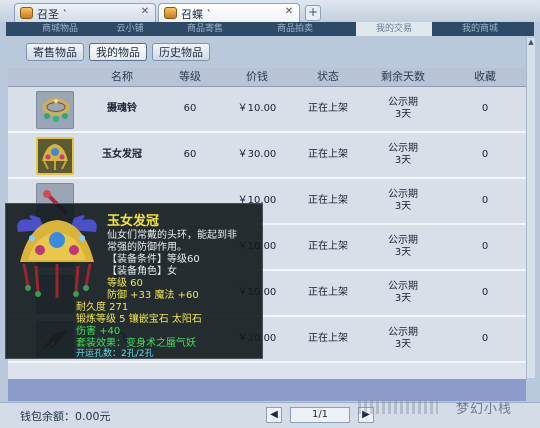 The image size is (540, 428). Describe the element at coordinates (122, 108) in the screenshot. I see `item-name: 摄魂铃` at that location.